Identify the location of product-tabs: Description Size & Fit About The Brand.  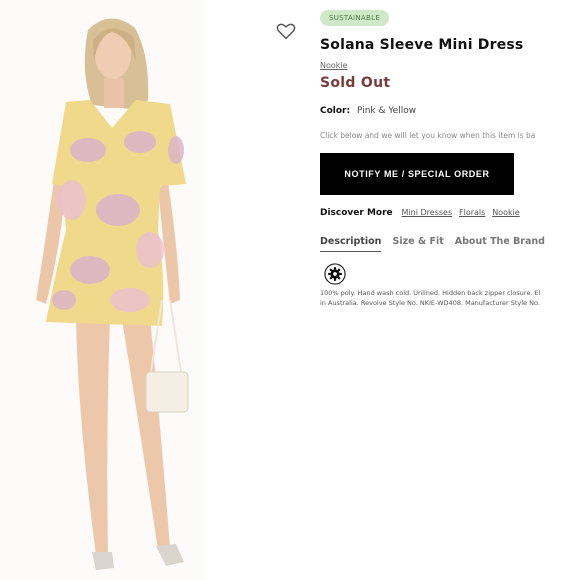
(436, 244).